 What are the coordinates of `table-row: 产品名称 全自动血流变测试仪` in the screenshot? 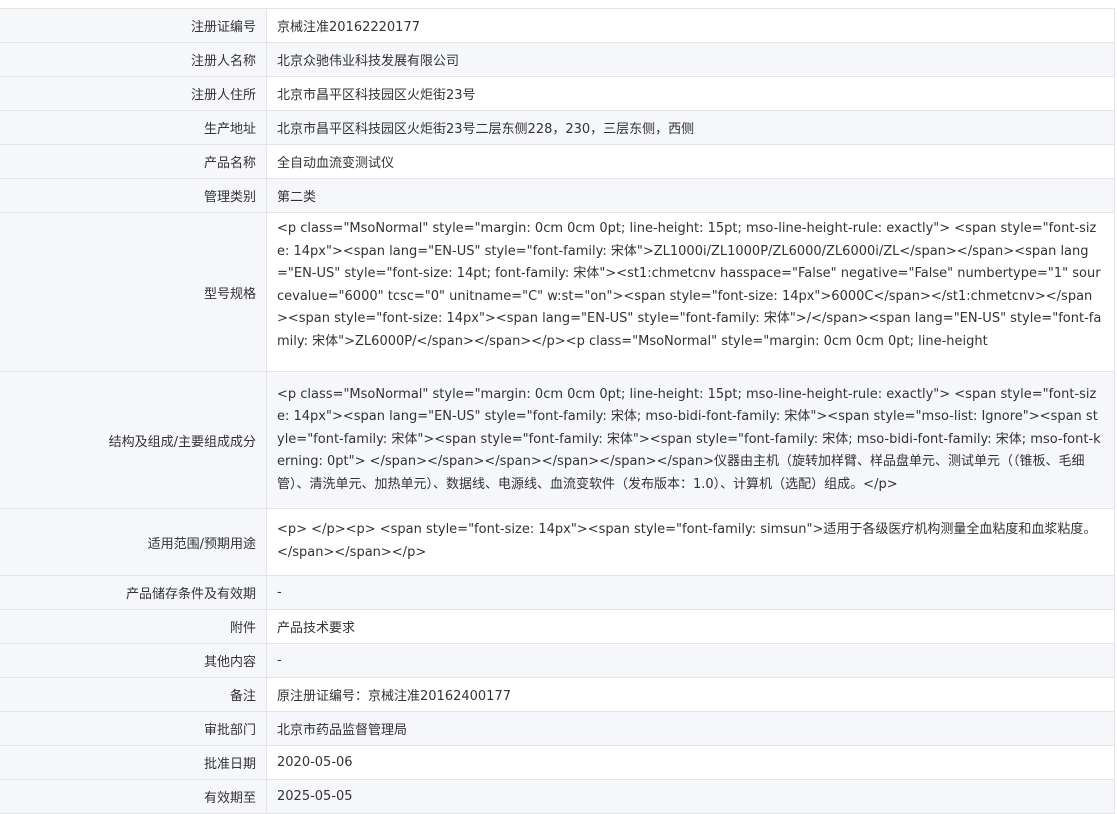 It's located at (557, 161).